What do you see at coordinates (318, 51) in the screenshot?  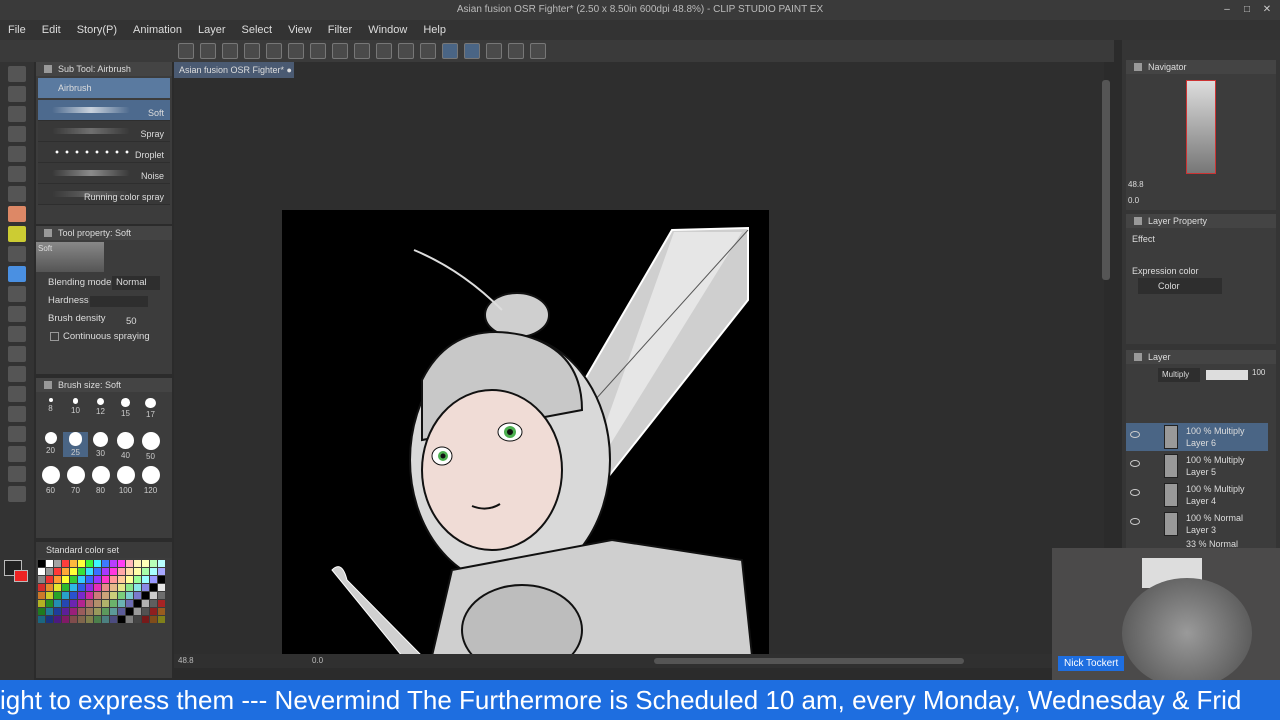 I see `loading-icon` at bounding box center [318, 51].